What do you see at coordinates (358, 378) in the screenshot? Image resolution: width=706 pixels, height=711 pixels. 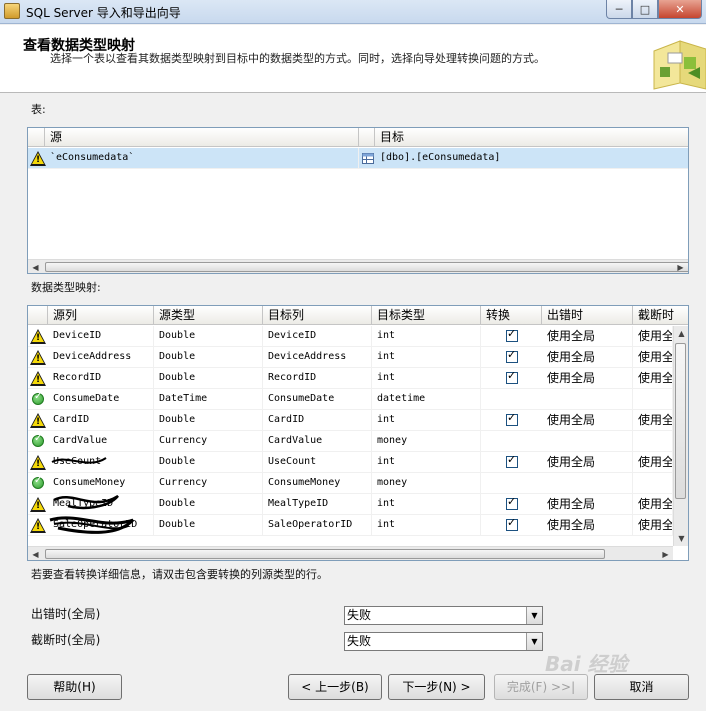 I see `mapping-row: RecordIDDoubleRecordIDint使用全局使用全` at bounding box center [358, 378].